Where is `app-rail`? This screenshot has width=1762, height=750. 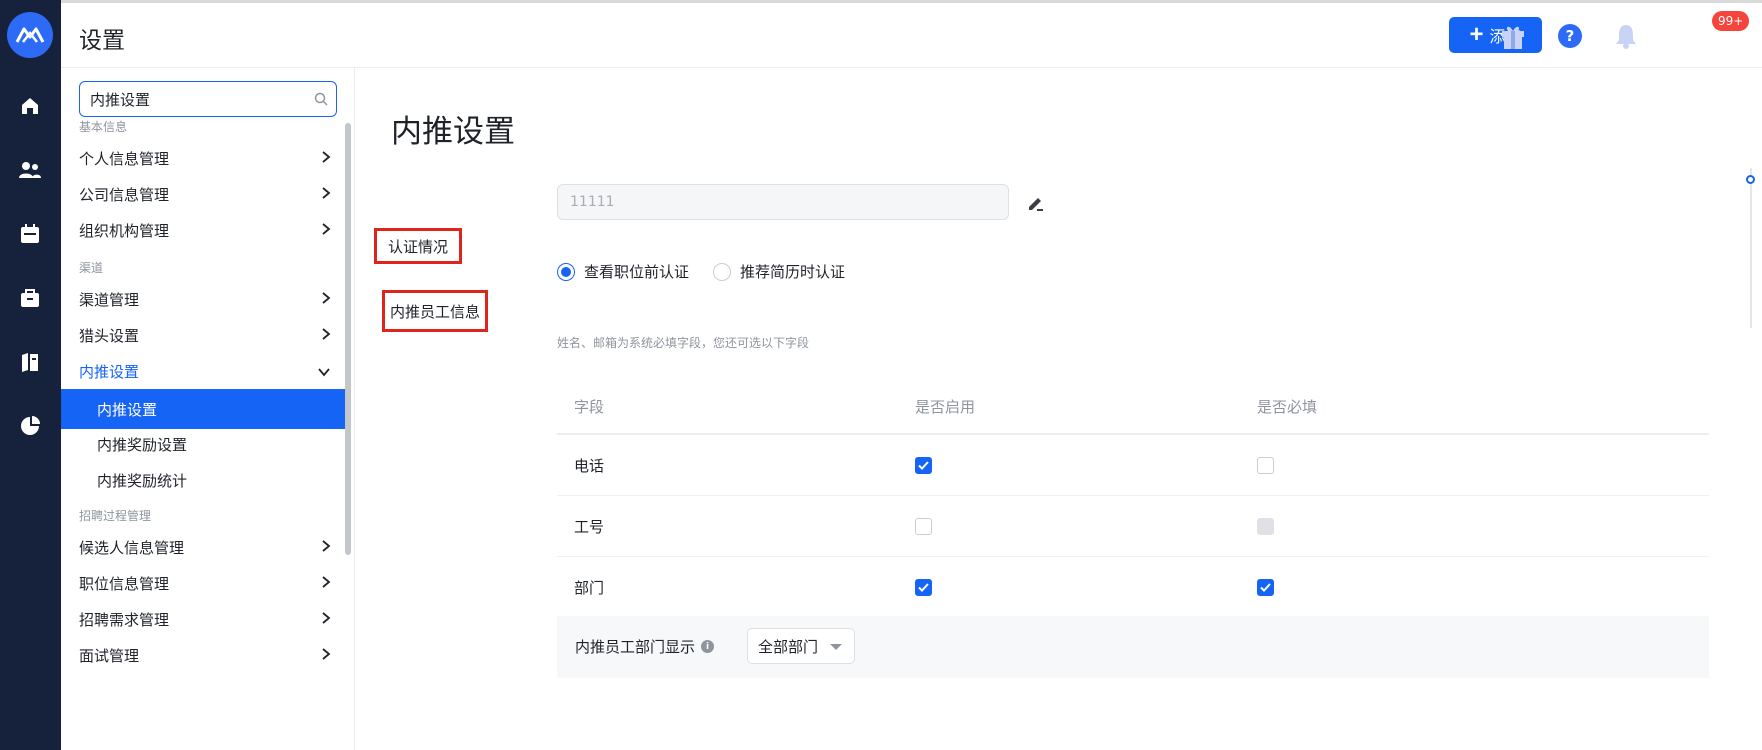
app-rail is located at coordinates (30, 375).